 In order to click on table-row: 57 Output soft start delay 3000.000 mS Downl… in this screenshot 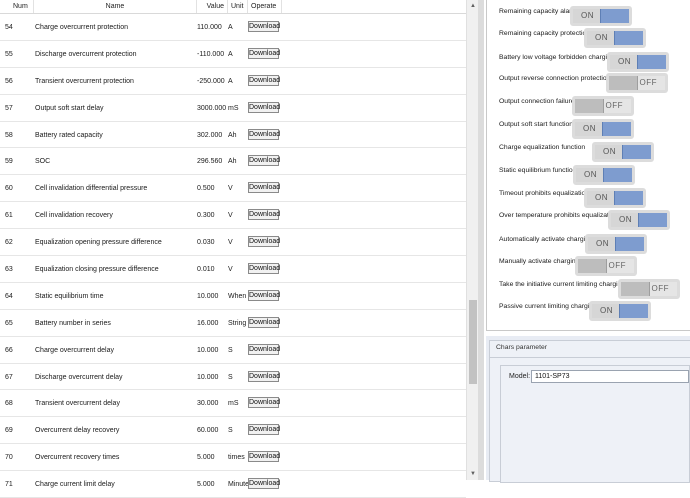, I will do `click(233, 108)`.